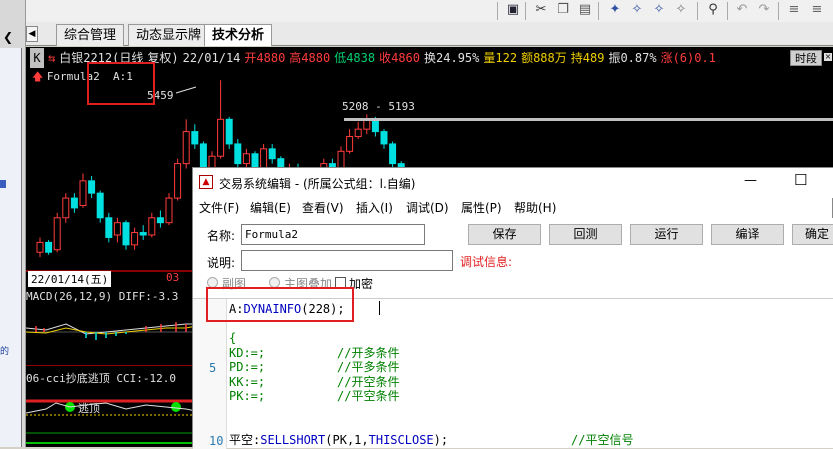 This screenshot has width=833, height=449. What do you see at coordinates (688, 58) in the screenshot?
I see `change: 涨(6)0.1` at bounding box center [688, 58].